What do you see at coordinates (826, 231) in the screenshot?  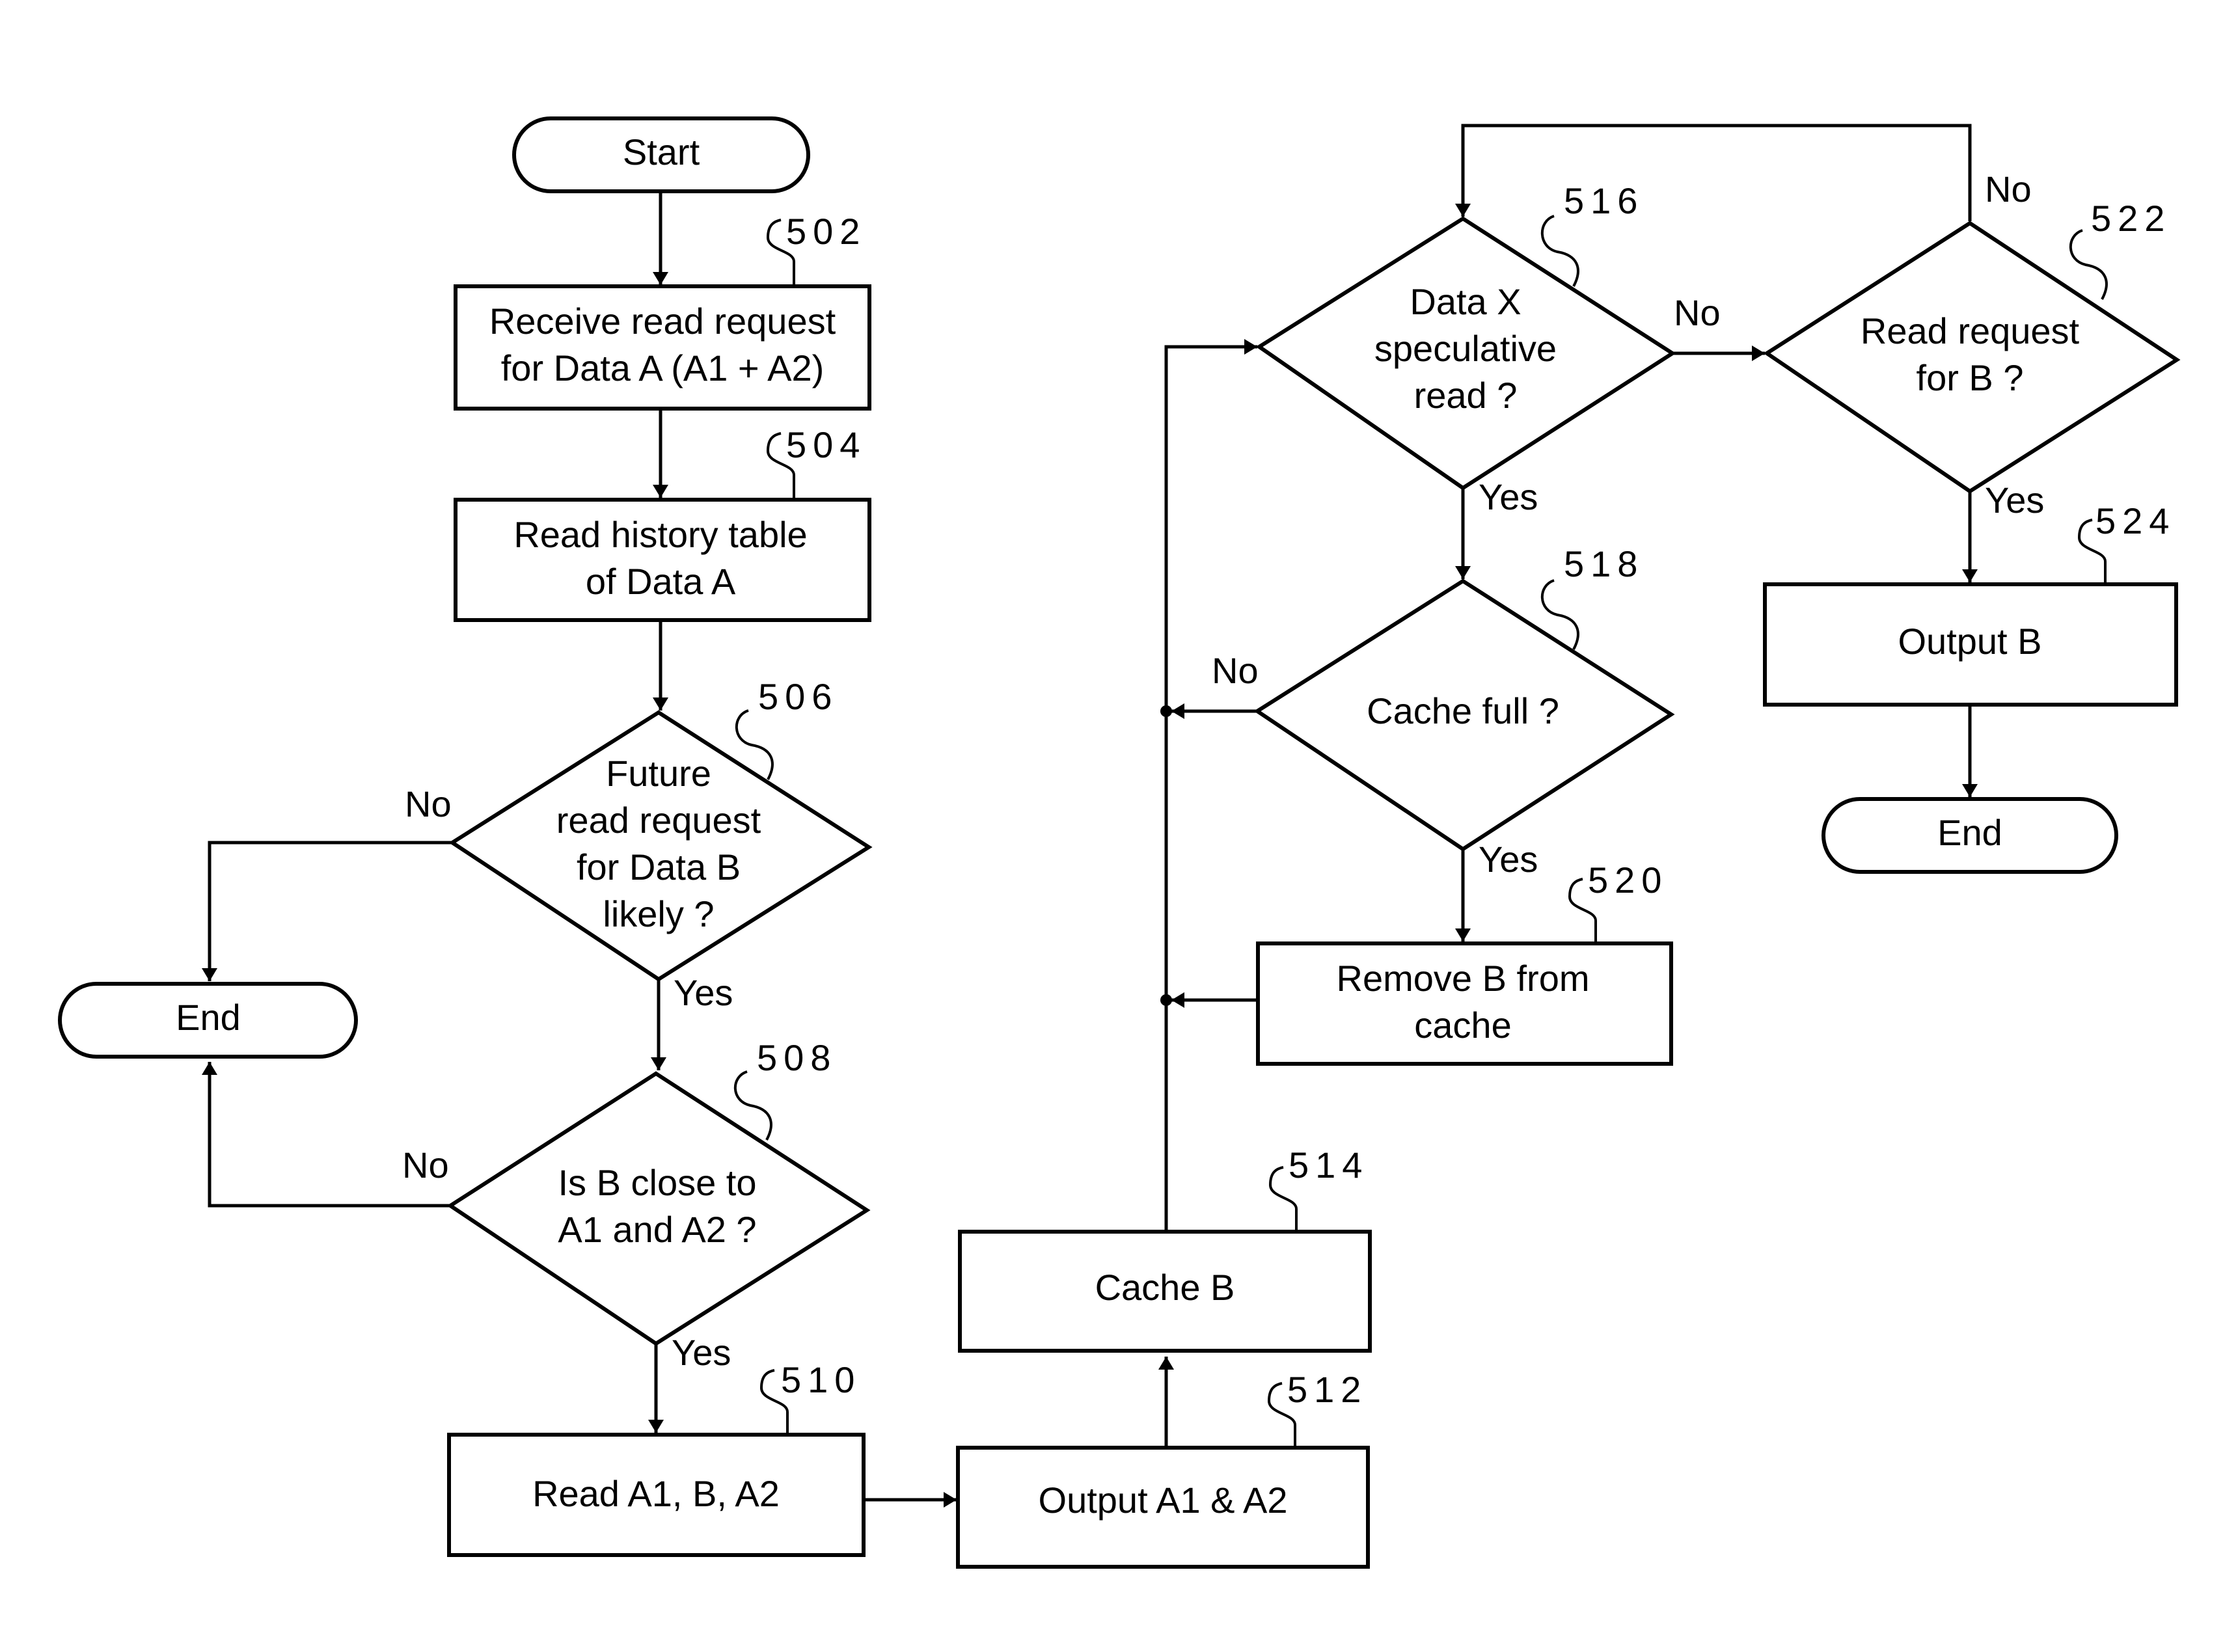 I see `ref-502: 502` at bounding box center [826, 231].